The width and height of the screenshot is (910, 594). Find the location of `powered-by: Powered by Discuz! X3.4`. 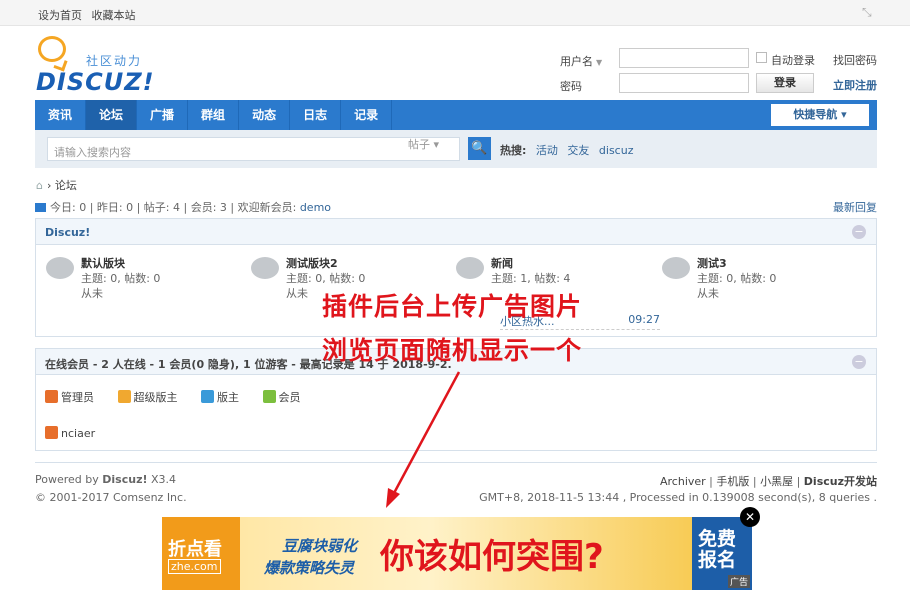

powered-by: Powered by Discuz! X3.4 is located at coordinates (106, 479).